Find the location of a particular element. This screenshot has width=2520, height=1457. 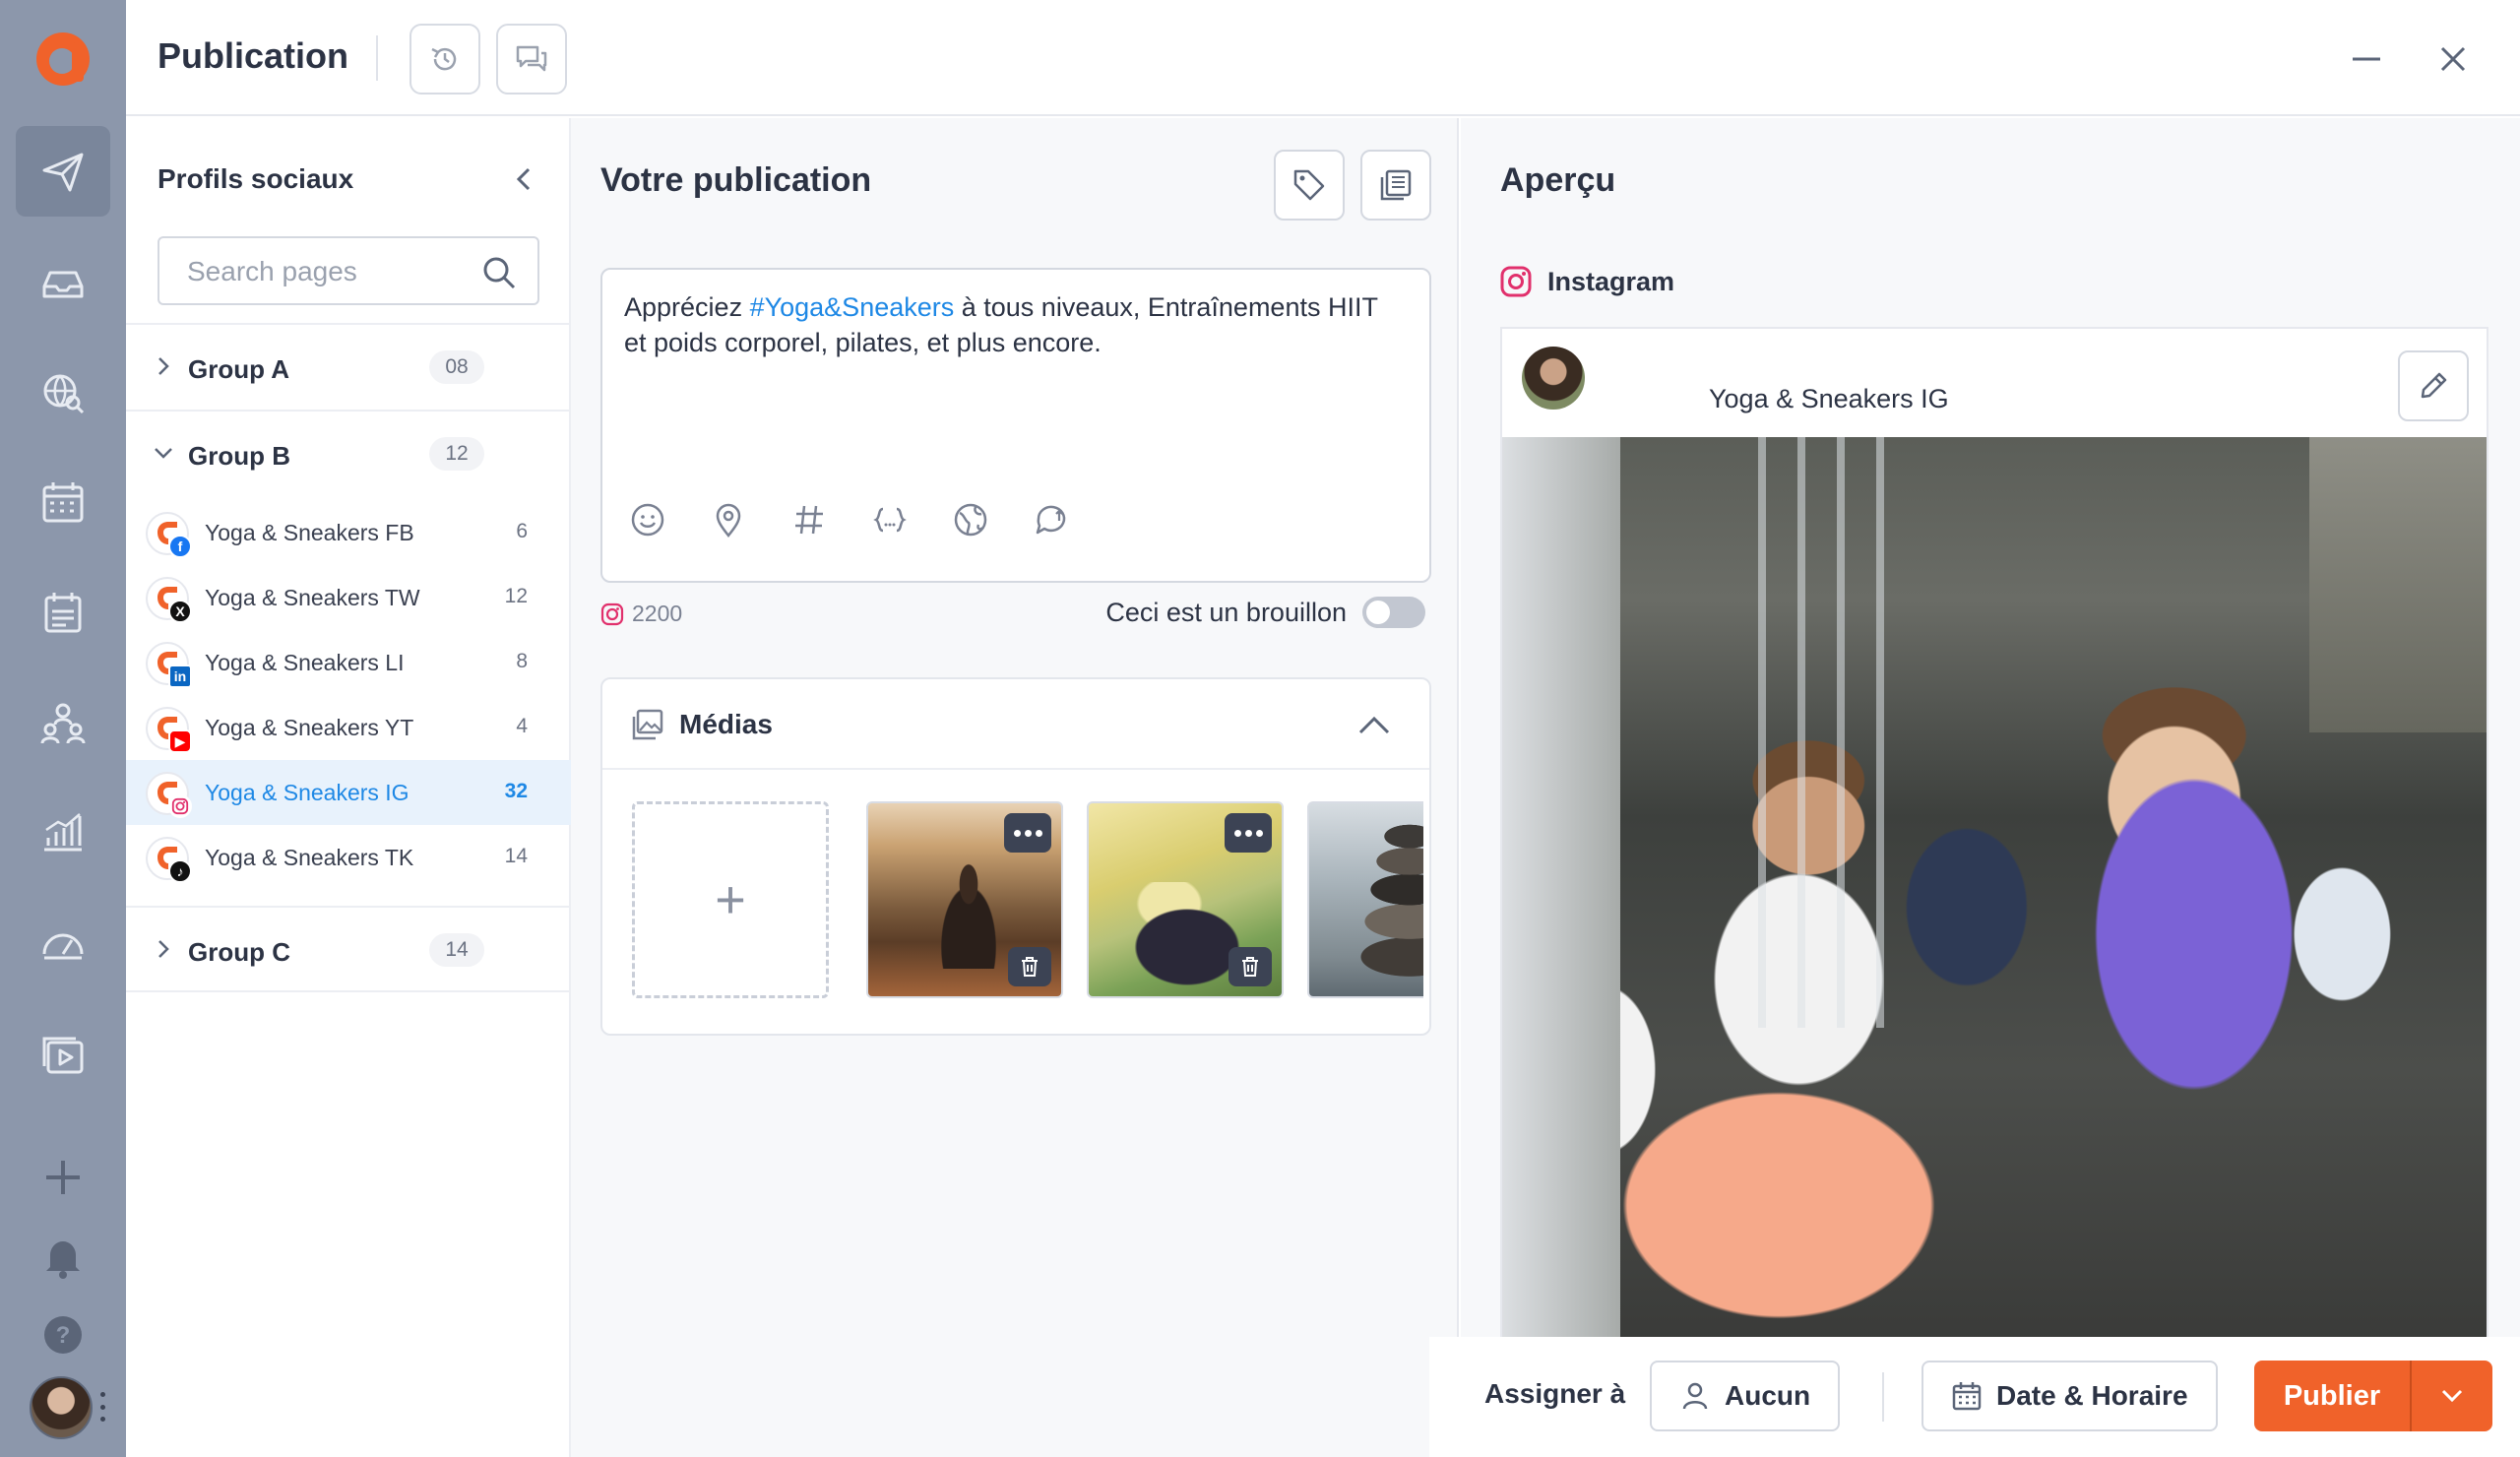

profile-item-fb: f Yoga & Sneakers FB 6 is located at coordinates (348, 532).